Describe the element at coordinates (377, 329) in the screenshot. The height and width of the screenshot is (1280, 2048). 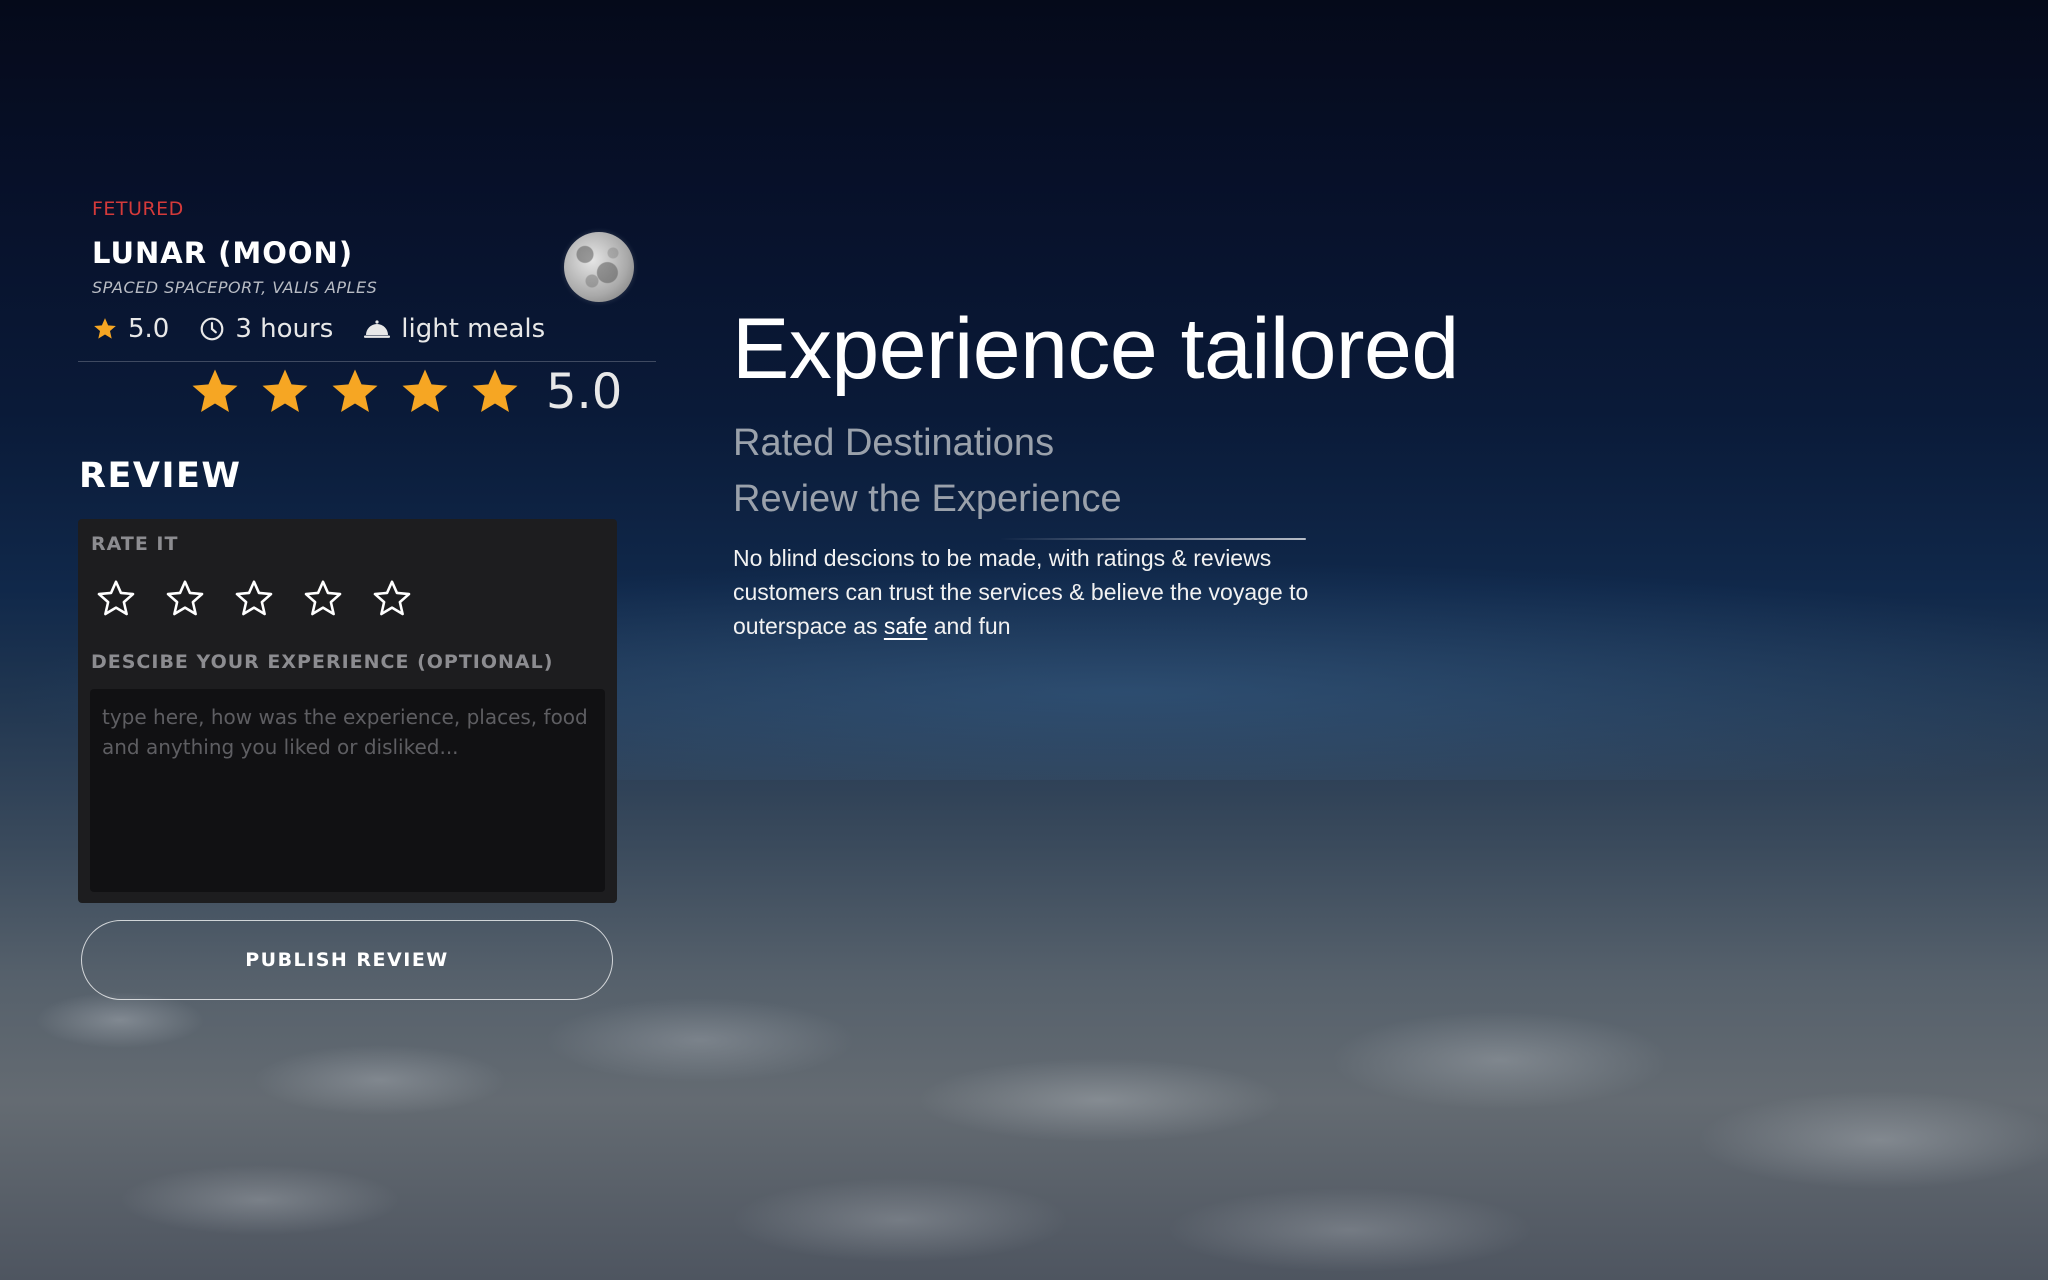
I see `cloche-icon` at that location.